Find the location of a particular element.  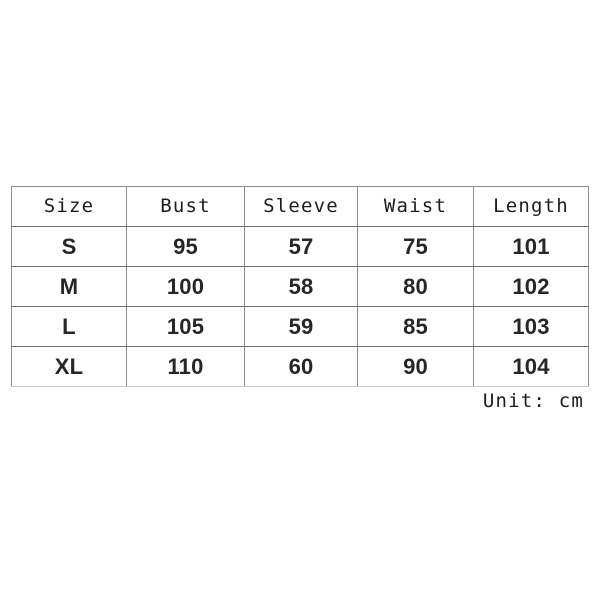

cell-sleeve: 57 is located at coordinates (301, 246).